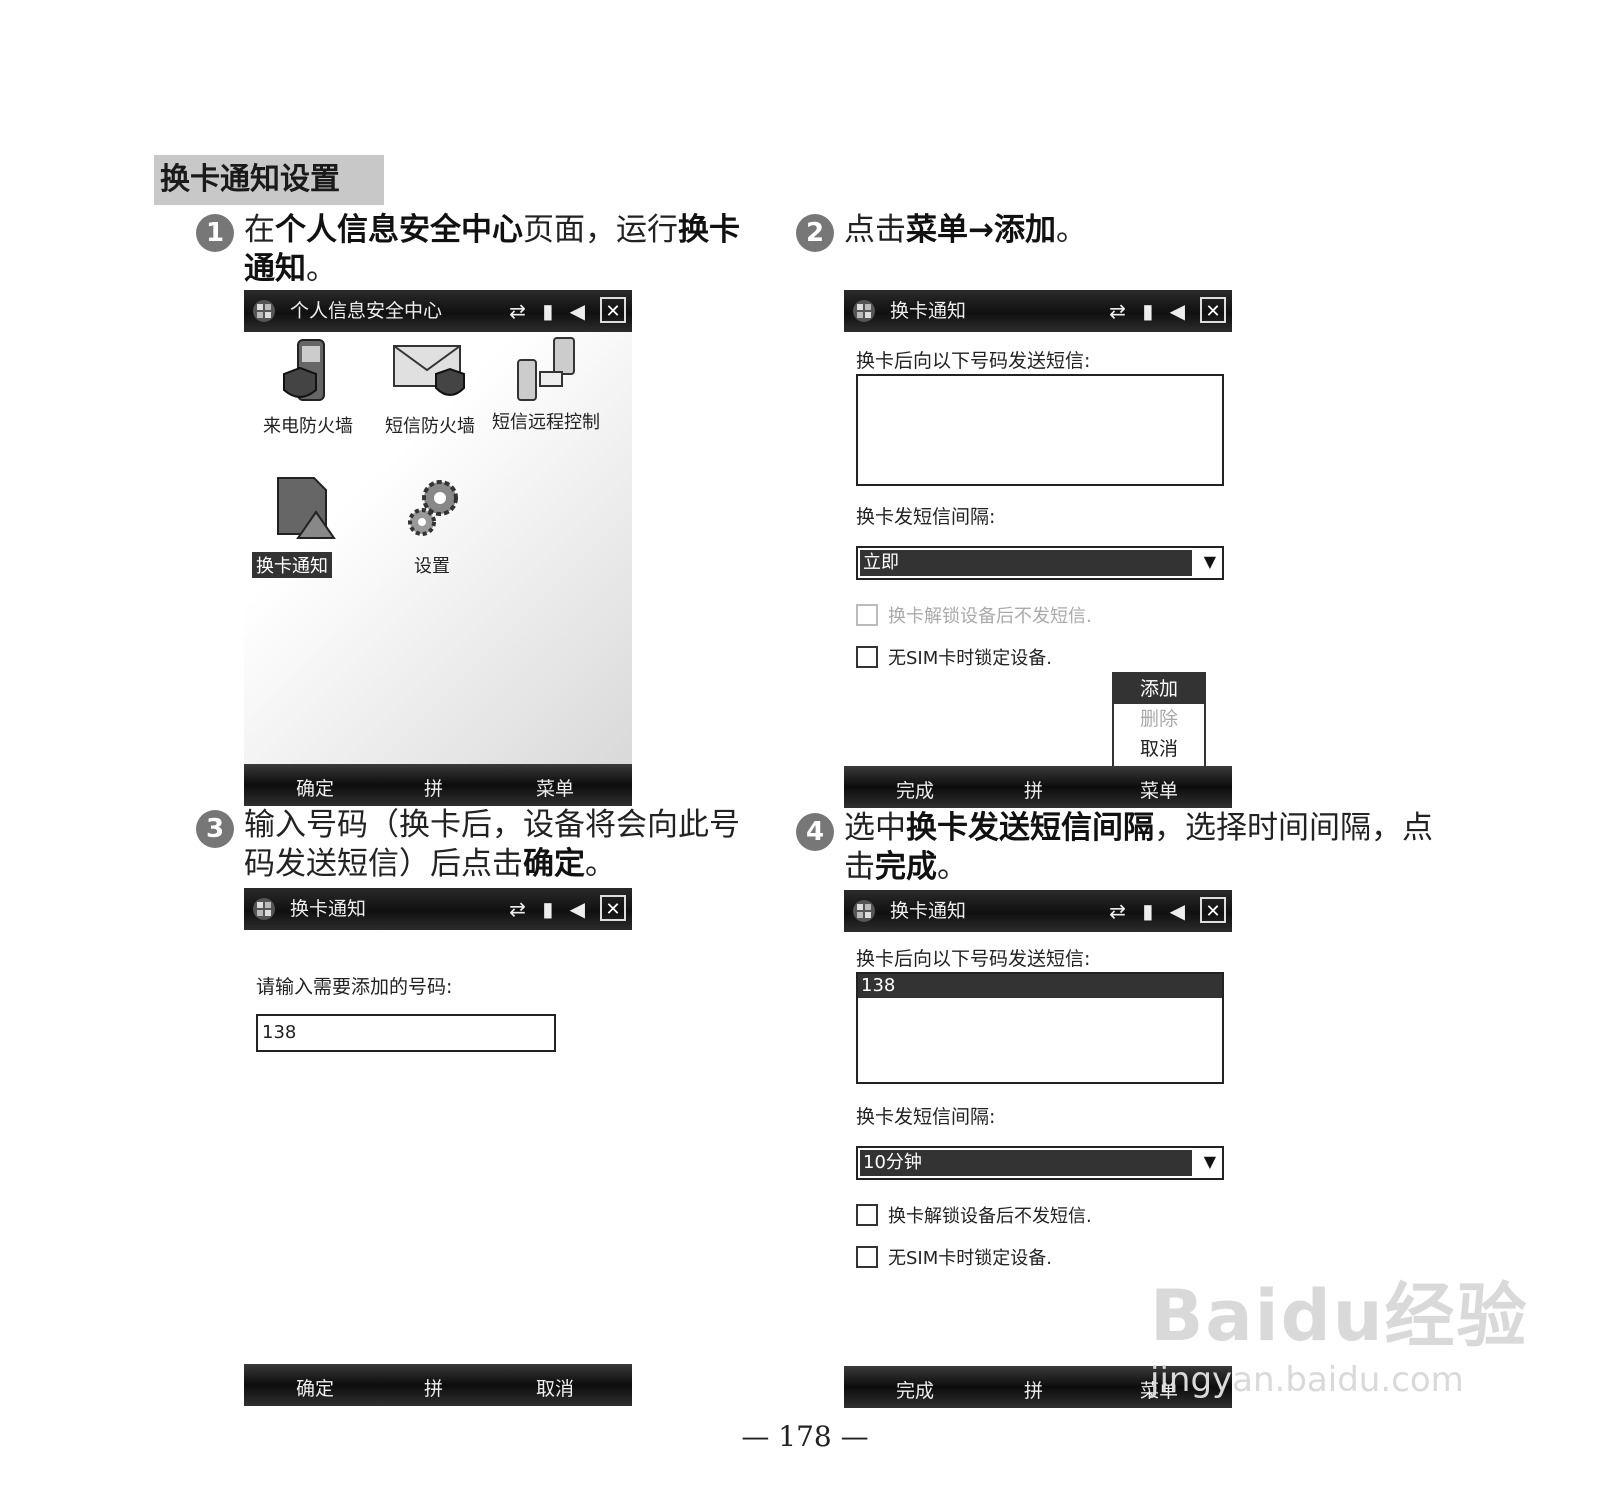  Describe the element at coordinates (549, 371) in the screenshot. I see `remote-sms-icon` at that location.